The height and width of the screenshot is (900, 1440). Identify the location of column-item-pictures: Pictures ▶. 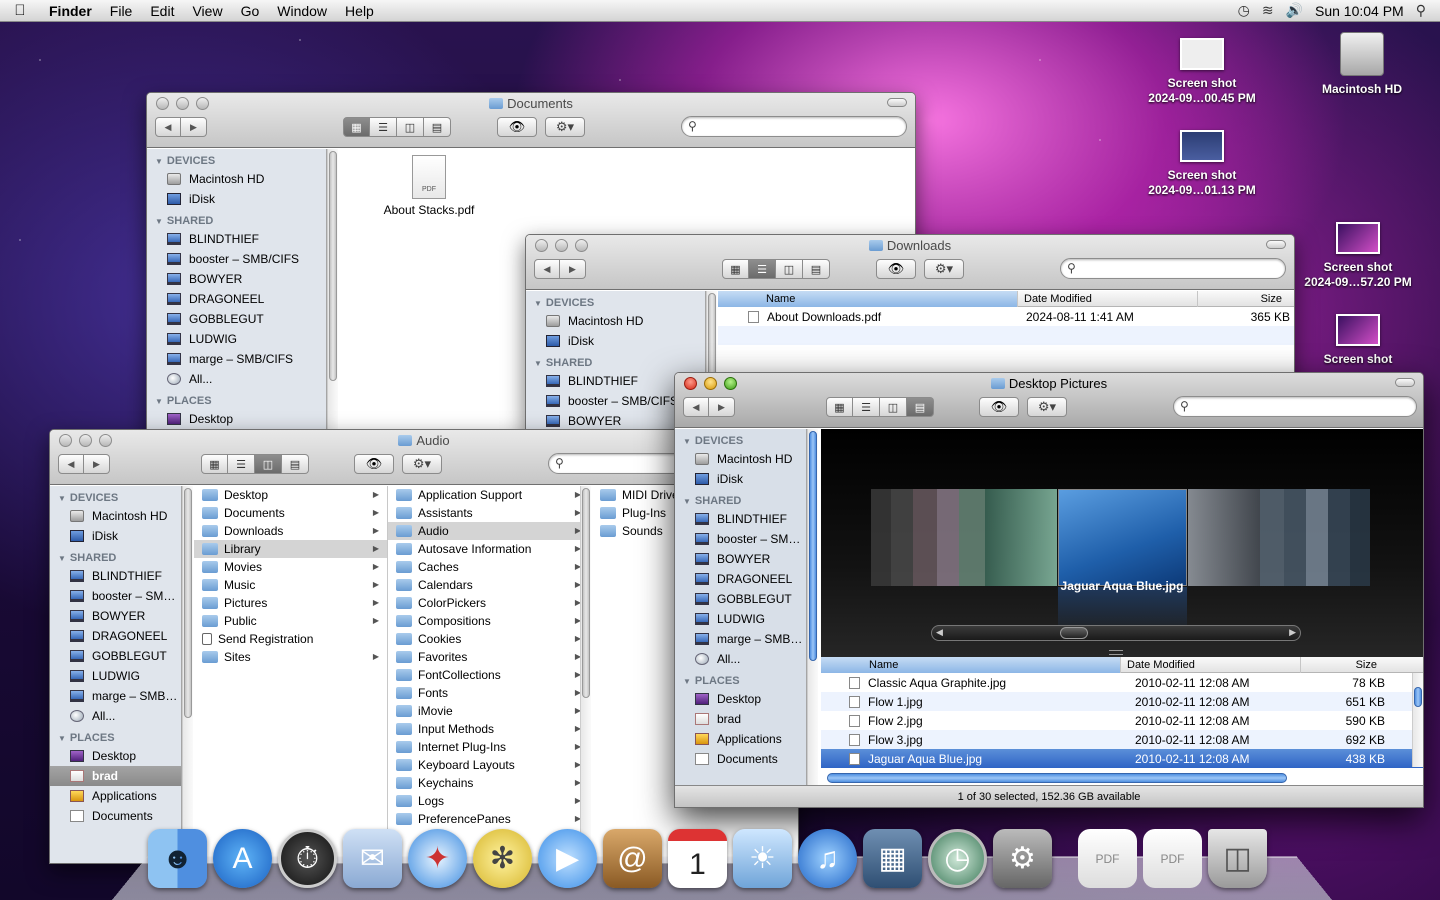
(290, 603).